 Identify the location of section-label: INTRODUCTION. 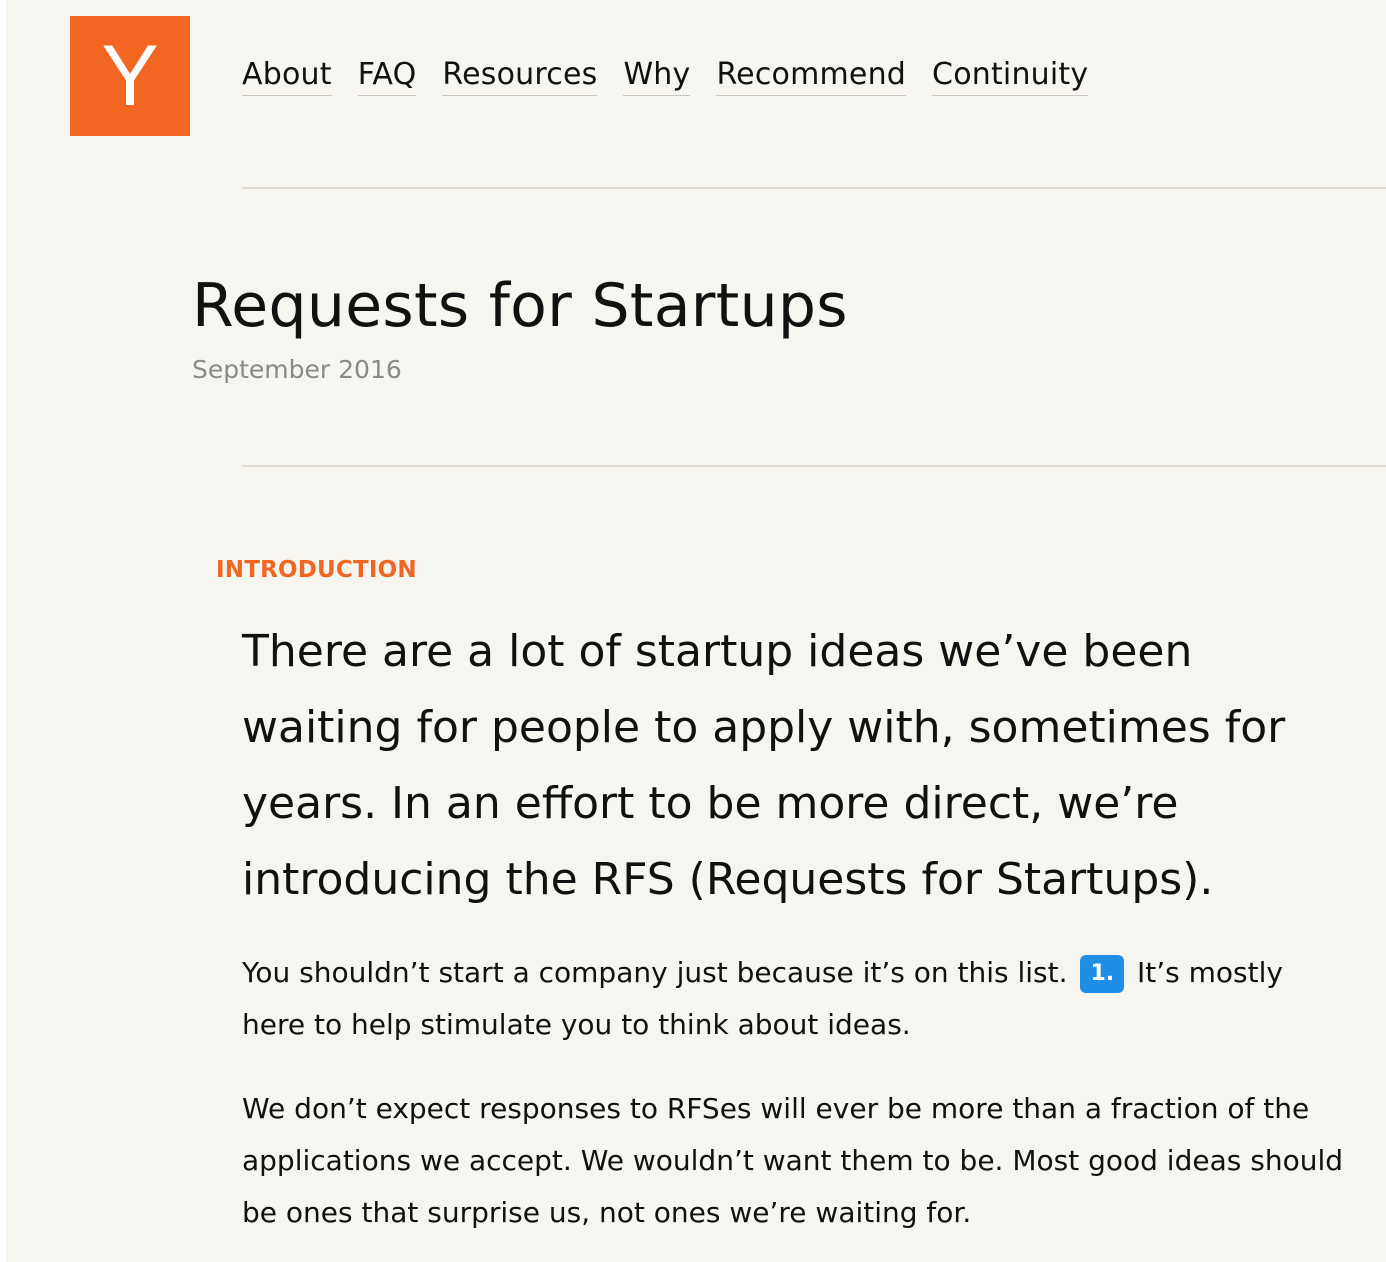
(316, 570).